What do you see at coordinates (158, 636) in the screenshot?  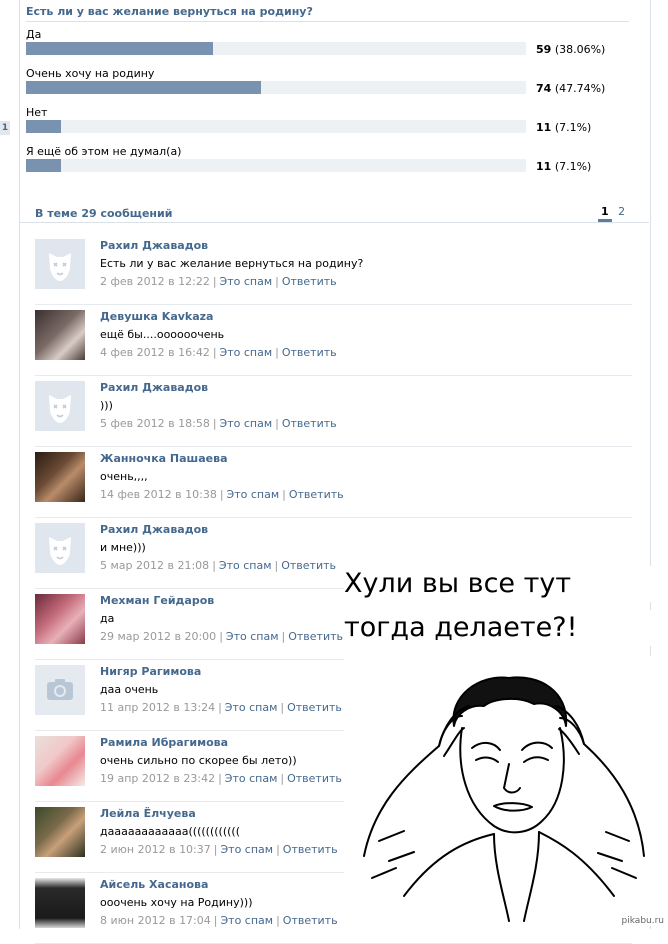 I see `post-date: 29 мар 2012 в 20:00` at bounding box center [158, 636].